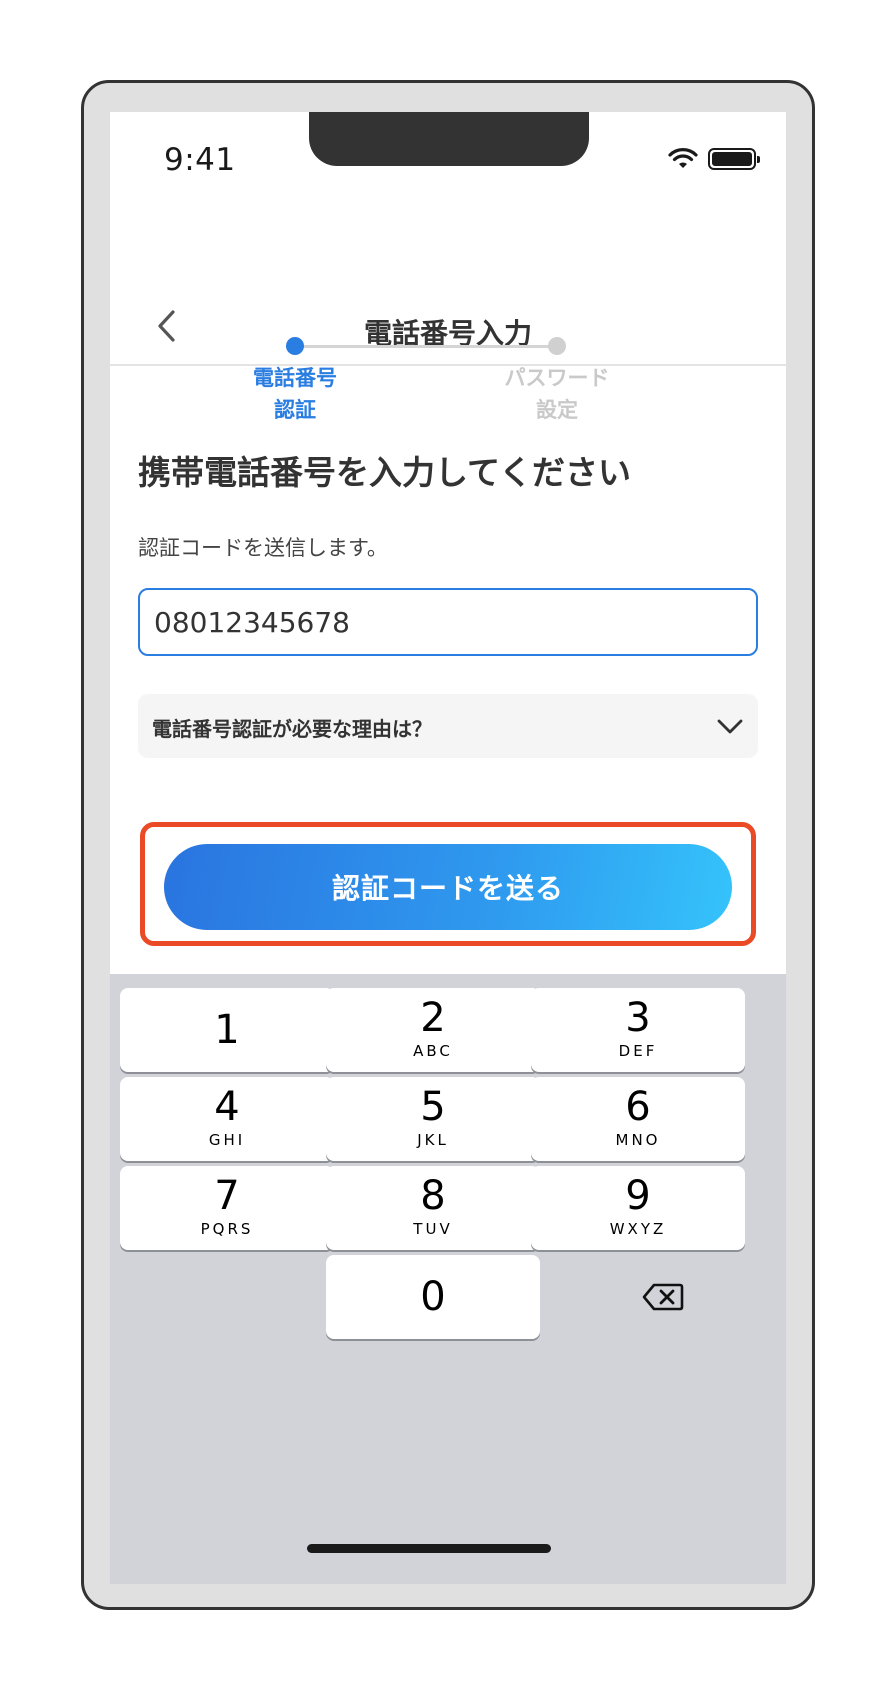  Describe the element at coordinates (638, 1107) in the screenshot. I see `key-6-digit: 6` at that location.